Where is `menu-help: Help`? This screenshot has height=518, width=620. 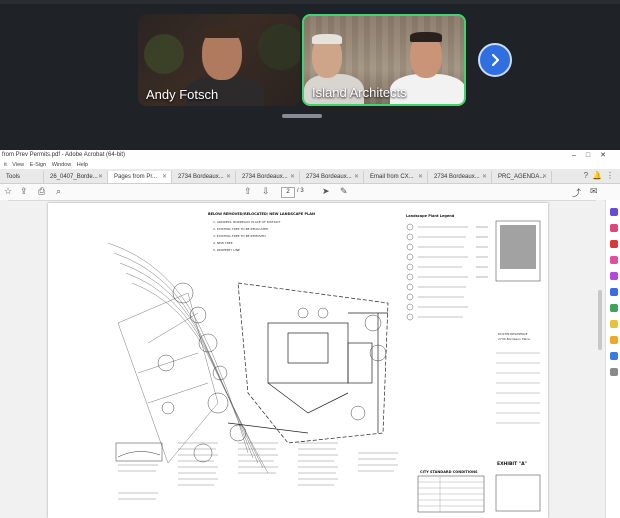
menu-help: Help is located at coordinates (82, 165).